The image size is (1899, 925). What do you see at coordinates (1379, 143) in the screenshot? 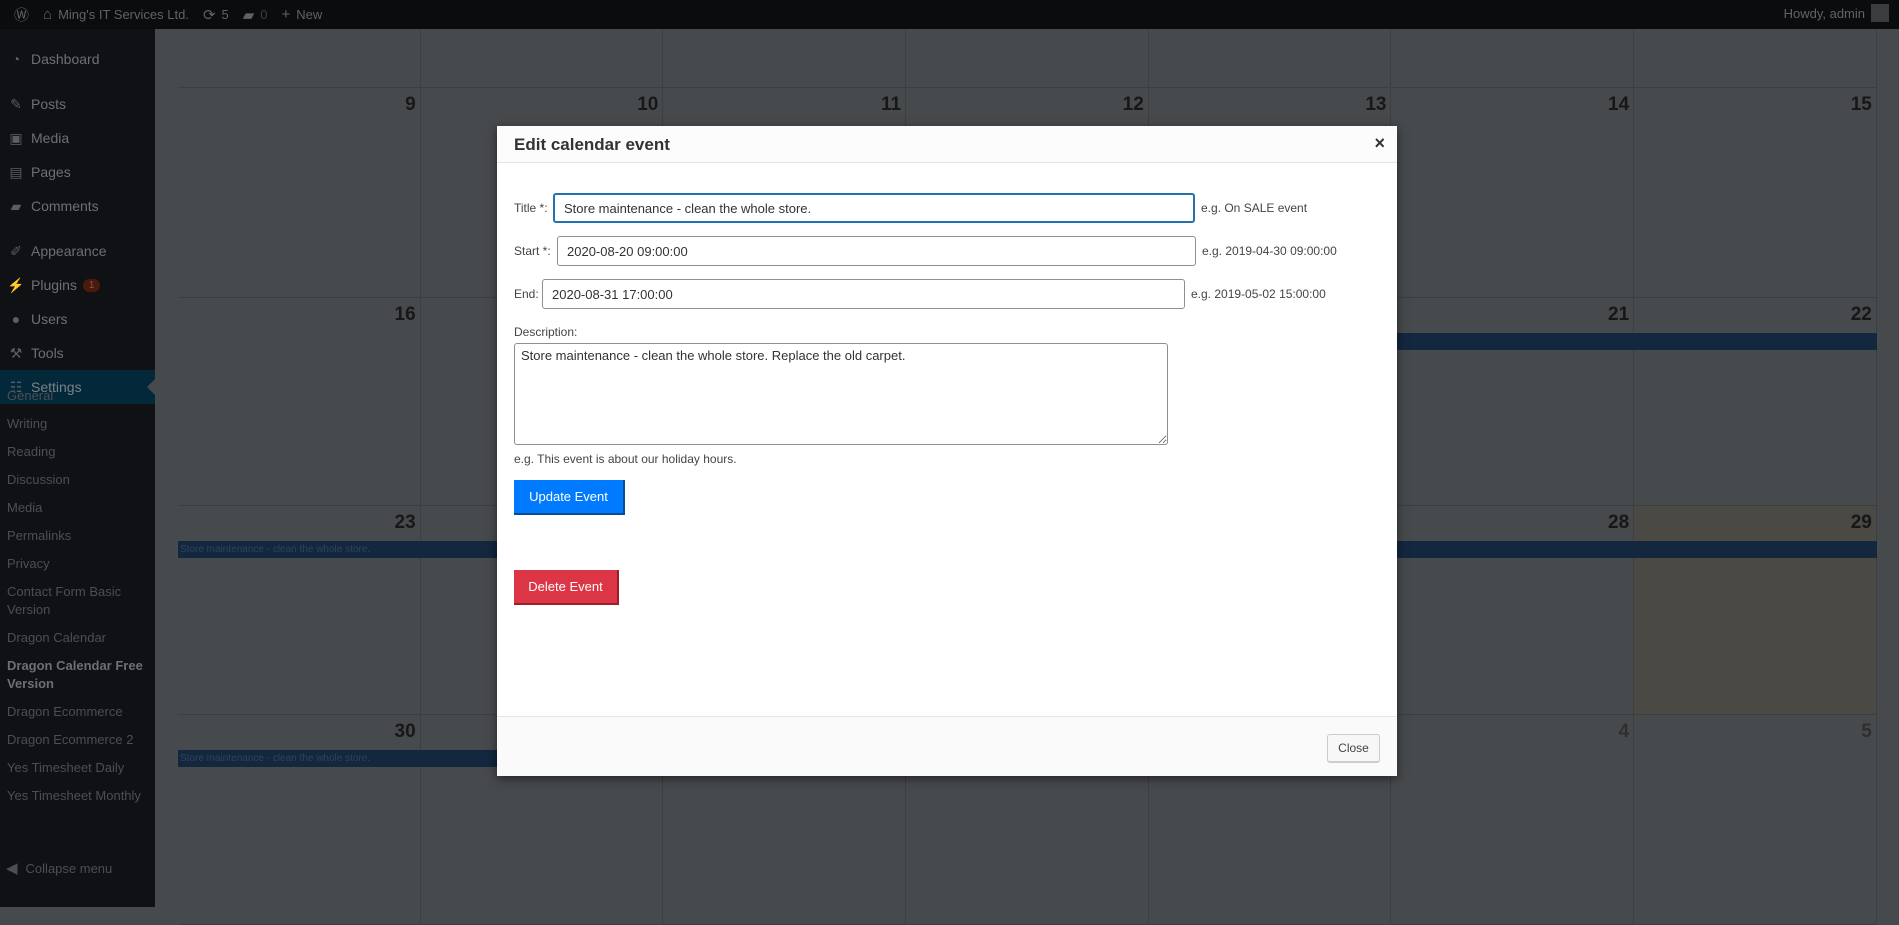
I see `close-icon: ×` at bounding box center [1379, 143].